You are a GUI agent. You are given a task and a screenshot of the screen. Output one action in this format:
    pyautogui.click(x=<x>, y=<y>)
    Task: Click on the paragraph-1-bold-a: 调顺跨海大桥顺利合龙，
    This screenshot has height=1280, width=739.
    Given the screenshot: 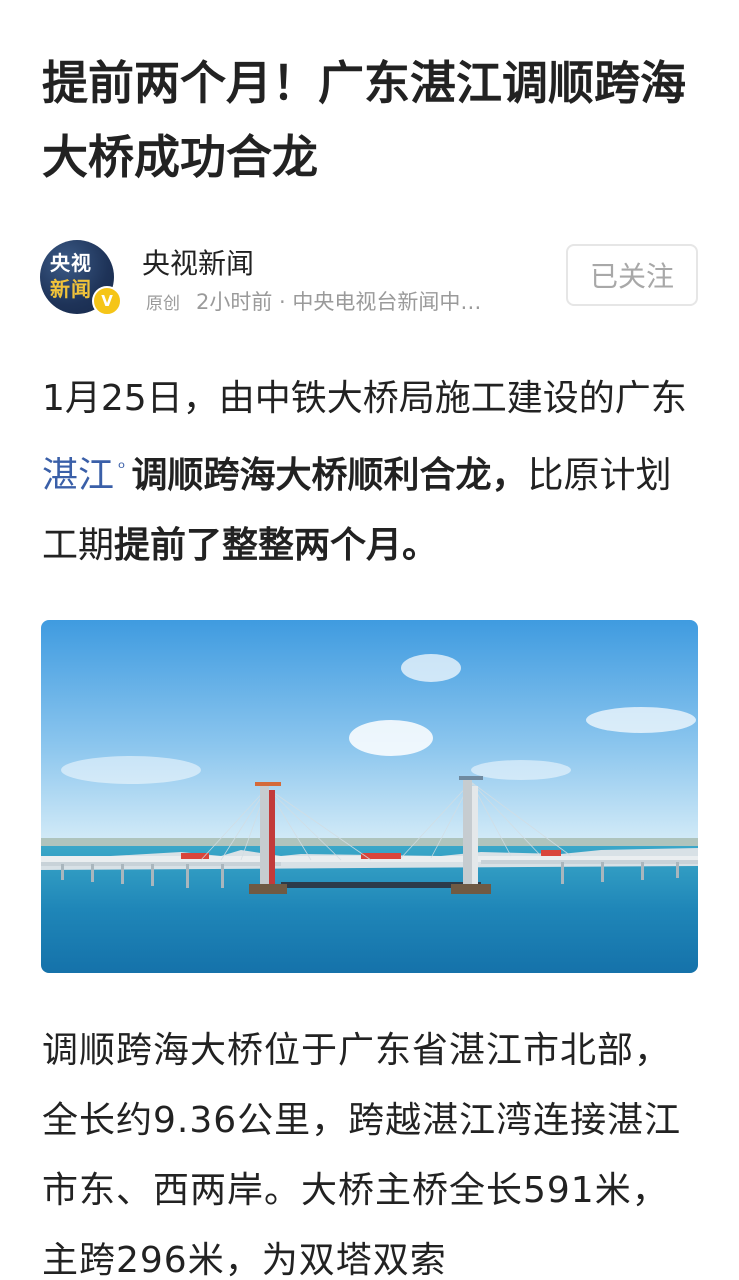 What is the action you would take?
    pyautogui.click(x=329, y=475)
    